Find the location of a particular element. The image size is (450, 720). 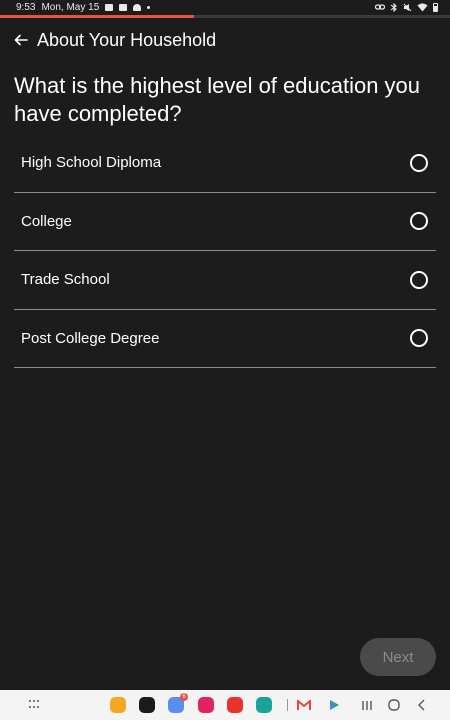

back-button is located at coordinates (21, 40).